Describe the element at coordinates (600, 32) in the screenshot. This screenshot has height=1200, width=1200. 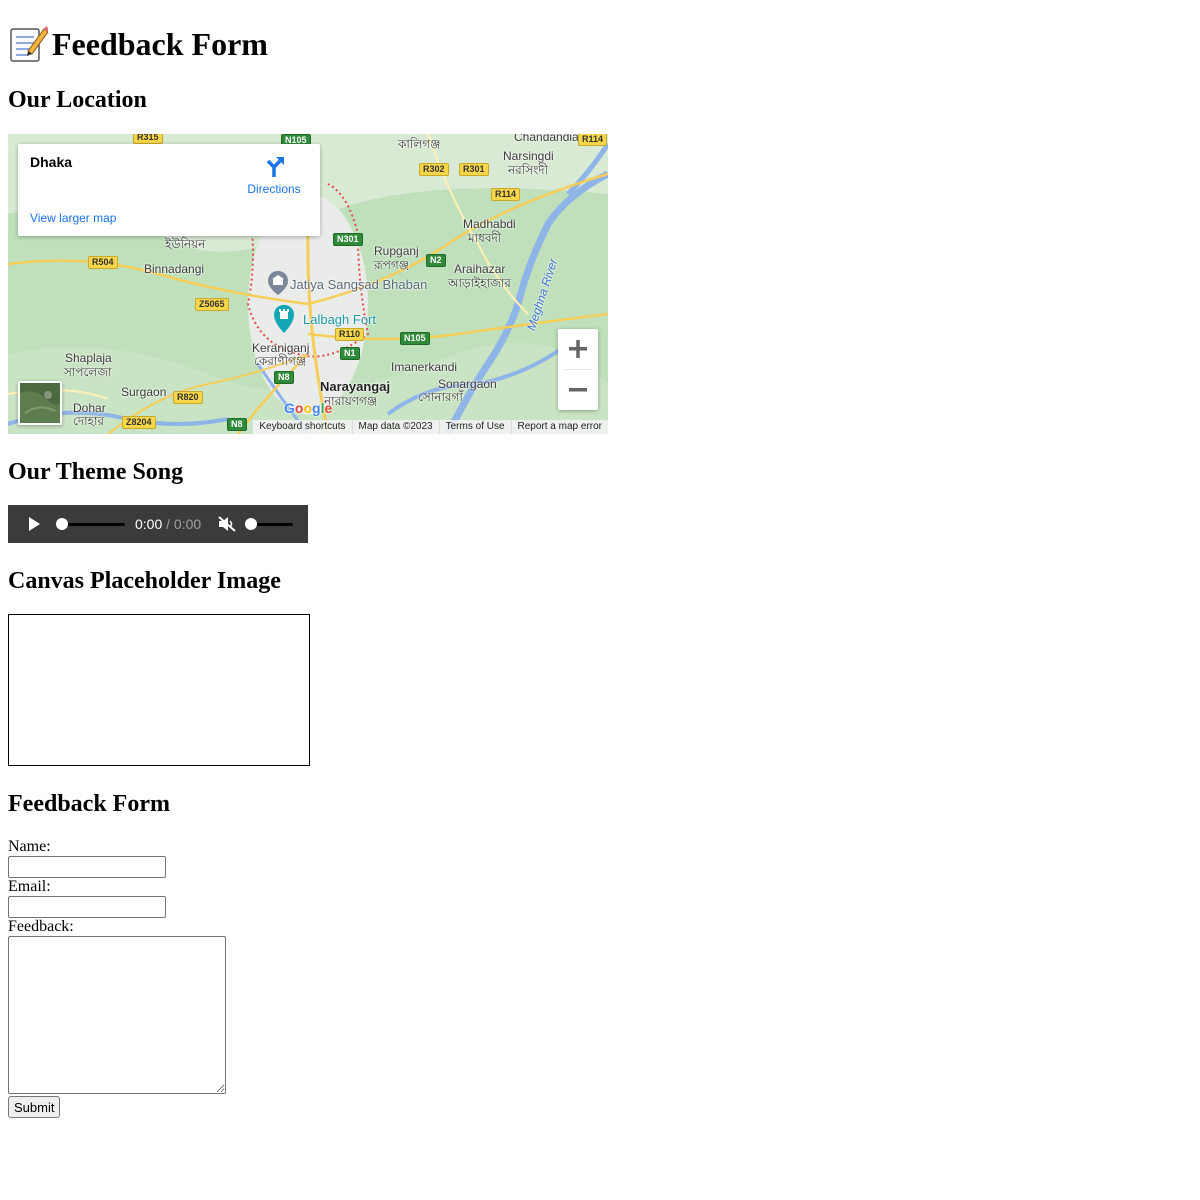
I see `page-title: Feedback Form` at that location.